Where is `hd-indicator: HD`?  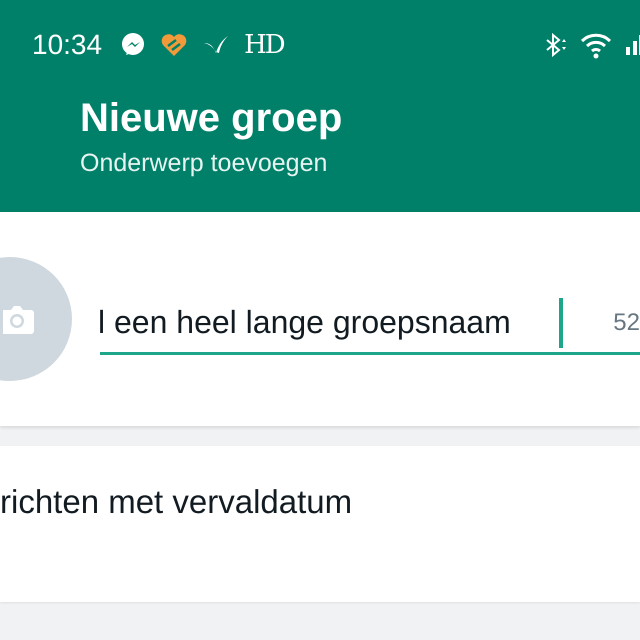
hd-indicator: HD is located at coordinates (264, 45).